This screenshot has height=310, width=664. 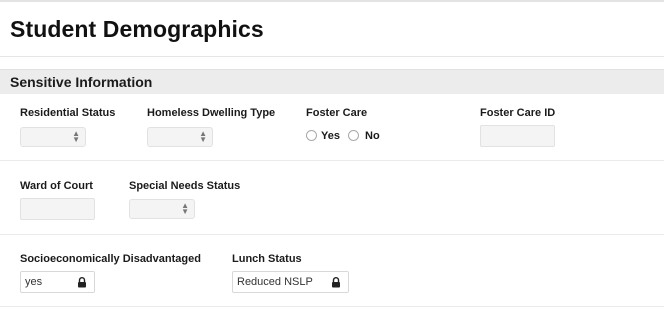 What do you see at coordinates (34, 282) in the screenshot?
I see `socioeconomically-disadvantaged-value: yes` at bounding box center [34, 282].